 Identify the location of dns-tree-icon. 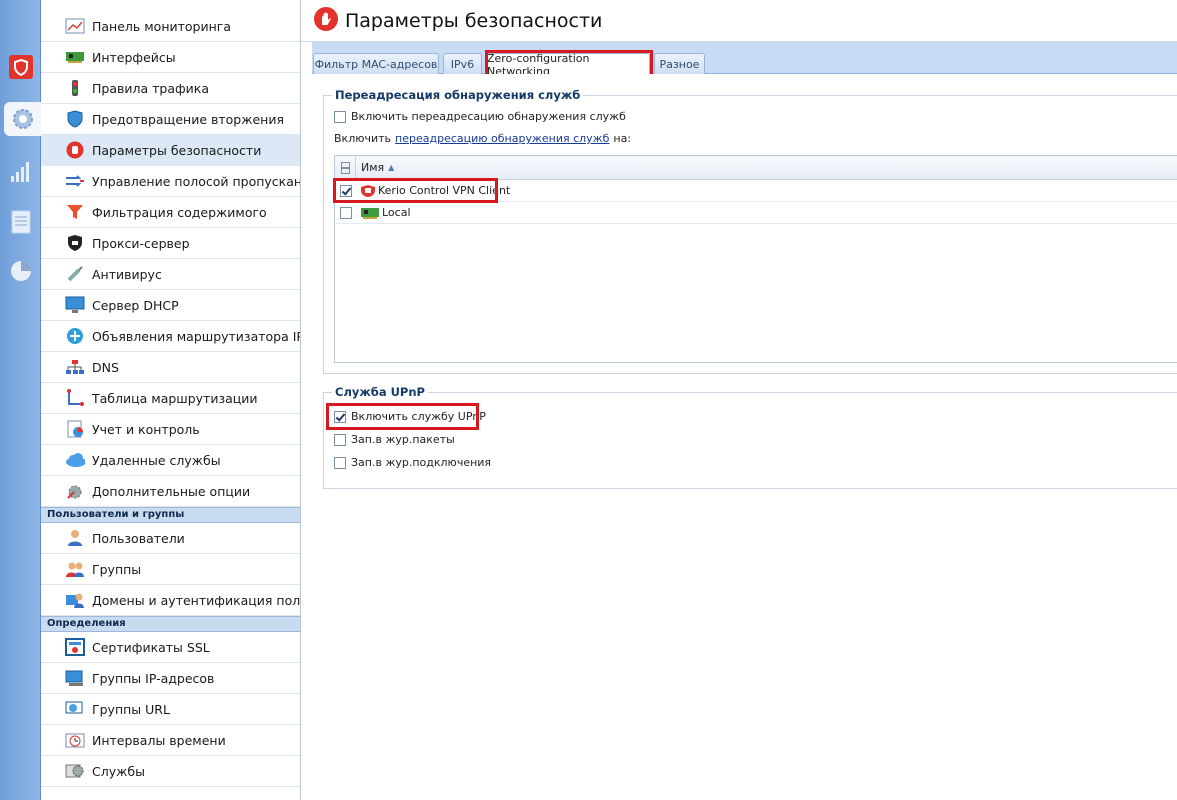
(75, 367).